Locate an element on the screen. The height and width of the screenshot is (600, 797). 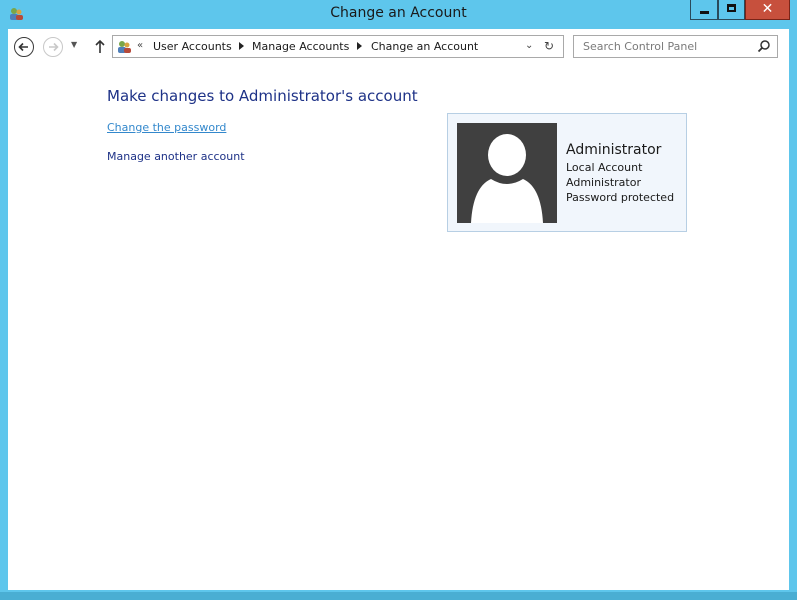
maximize-icon is located at coordinates (731, 8).